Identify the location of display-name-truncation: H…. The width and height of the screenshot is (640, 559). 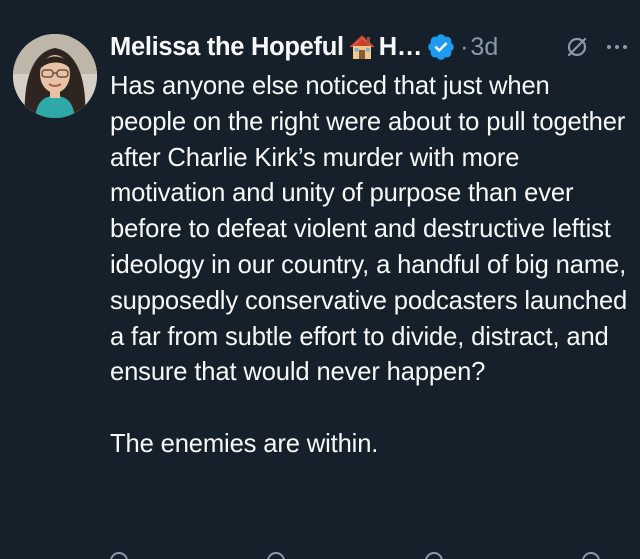
(401, 47).